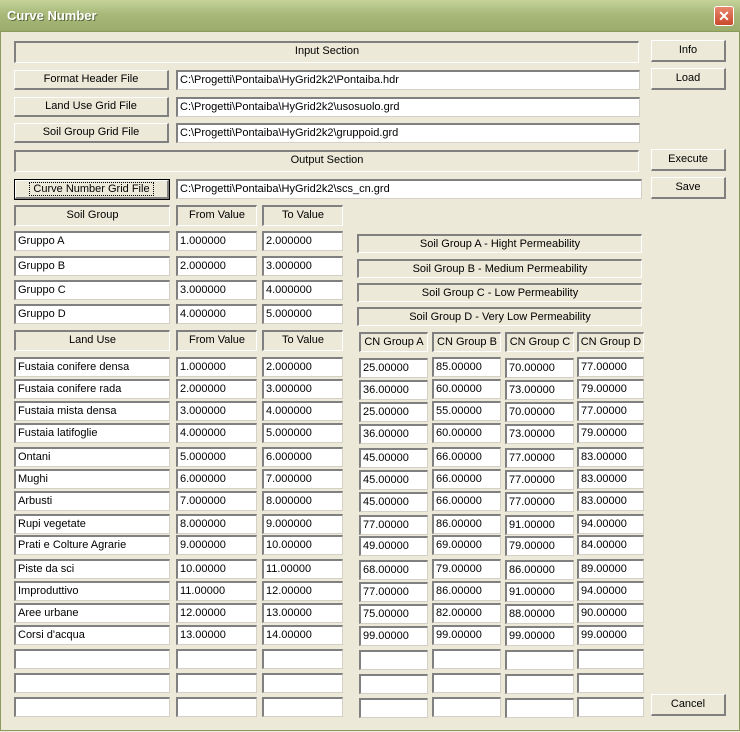 The image size is (740, 732). I want to click on format-header-file-button: Format Header File, so click(91, 80).